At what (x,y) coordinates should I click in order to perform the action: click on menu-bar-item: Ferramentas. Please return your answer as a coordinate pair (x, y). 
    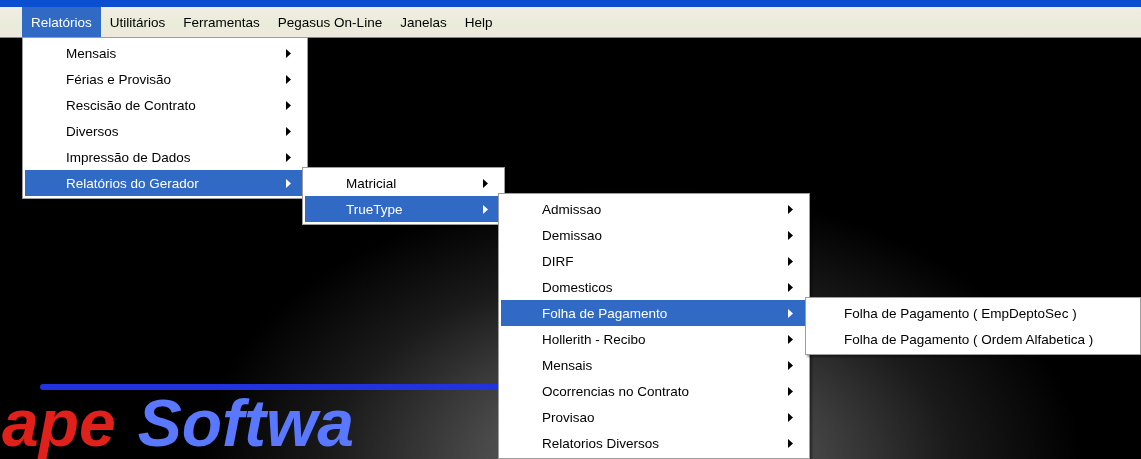
    Looking at the image, I should click on (221, 22).